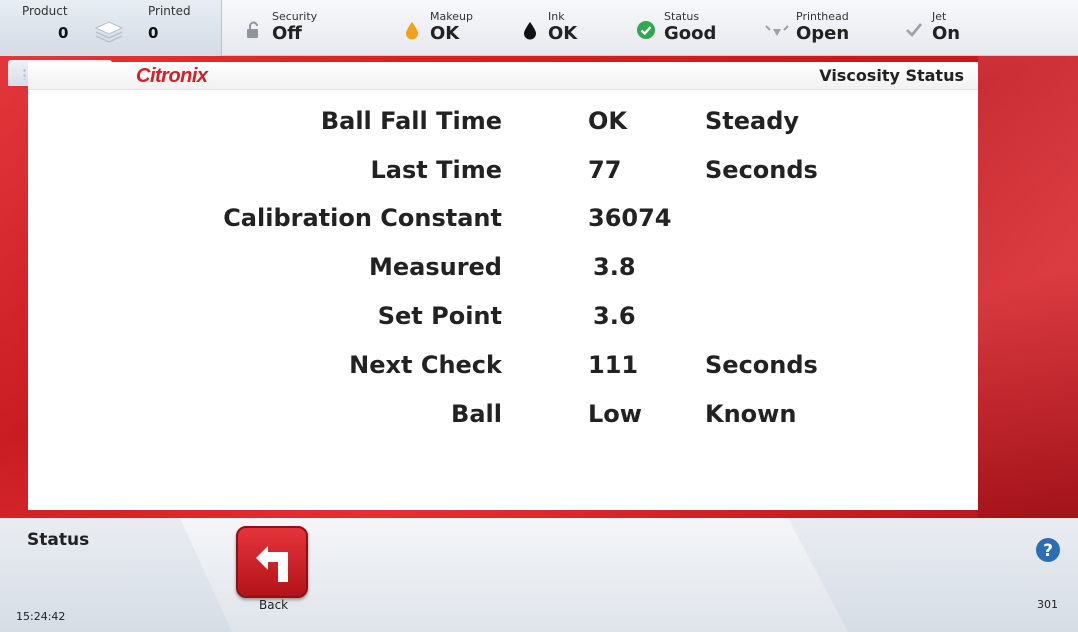 The width and height of the screenshot is (1078, 632). Describe the element at coordinates (425, 365) in the screenshot. I see `row-label: Next Check` at that location.